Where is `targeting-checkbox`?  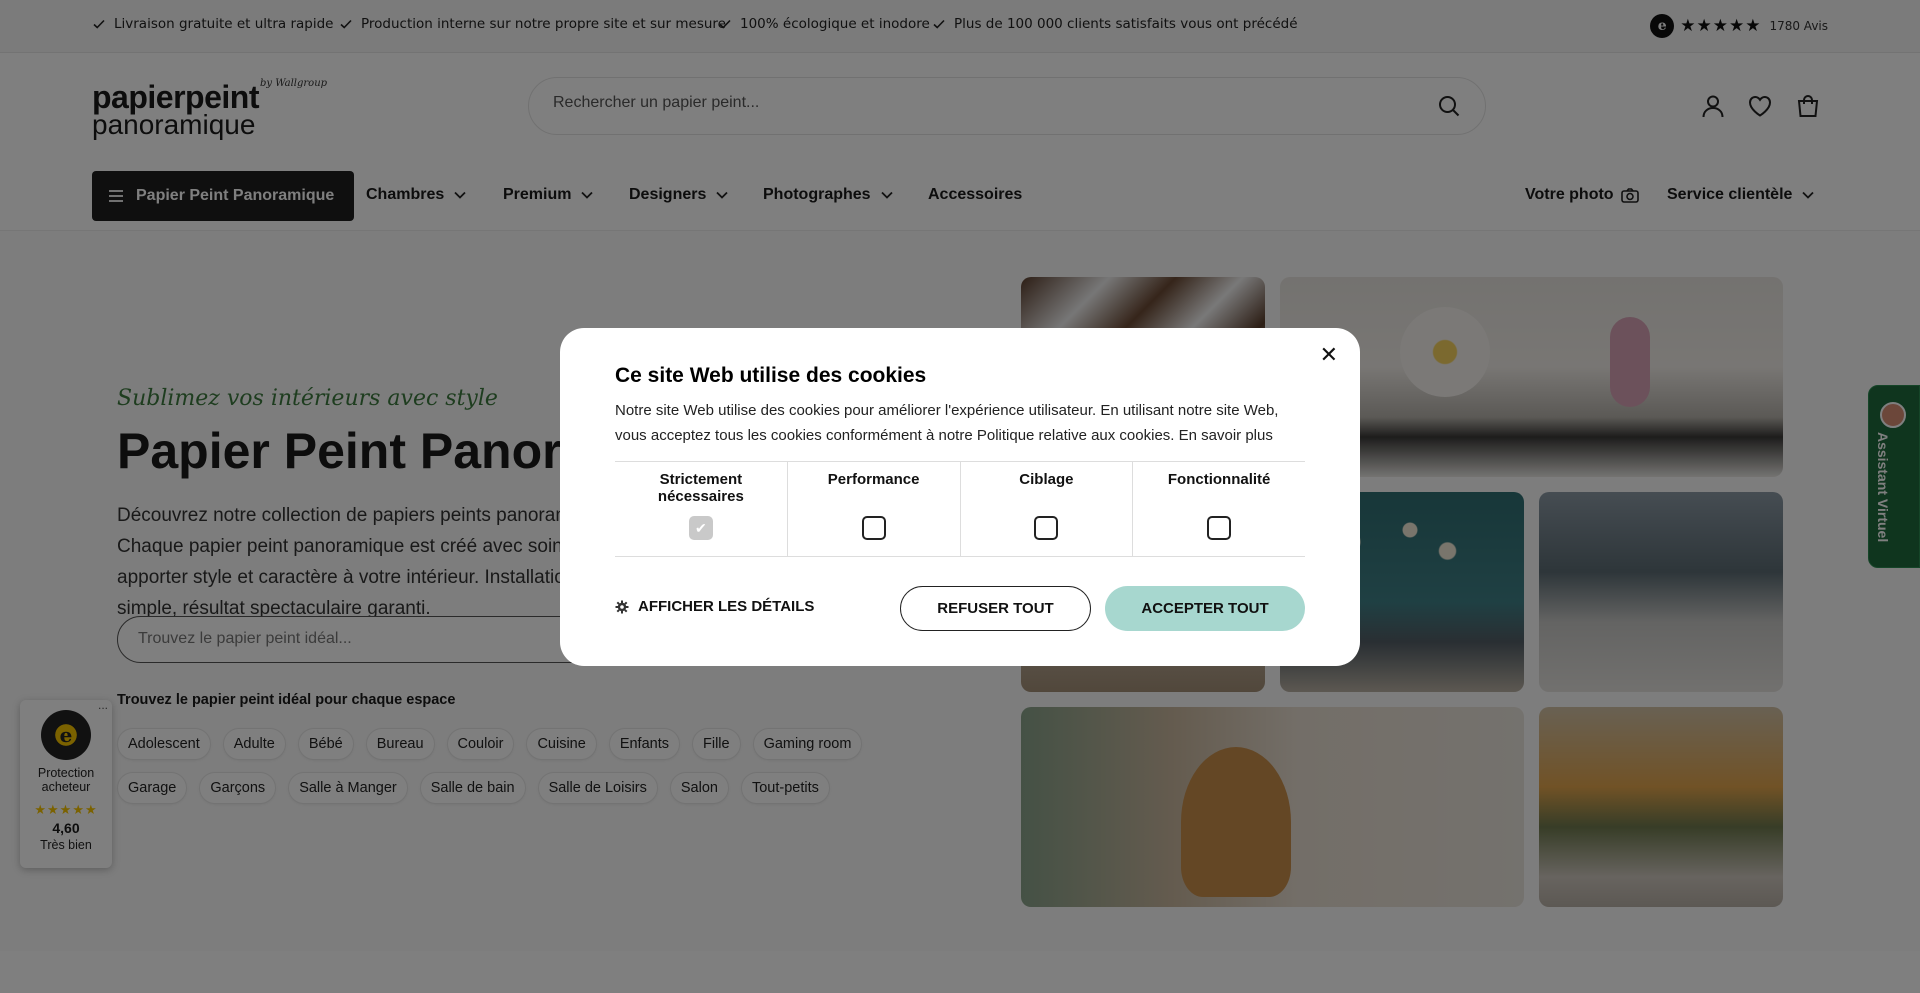 targeting-checkbox is located at coordinates (1046, 528).